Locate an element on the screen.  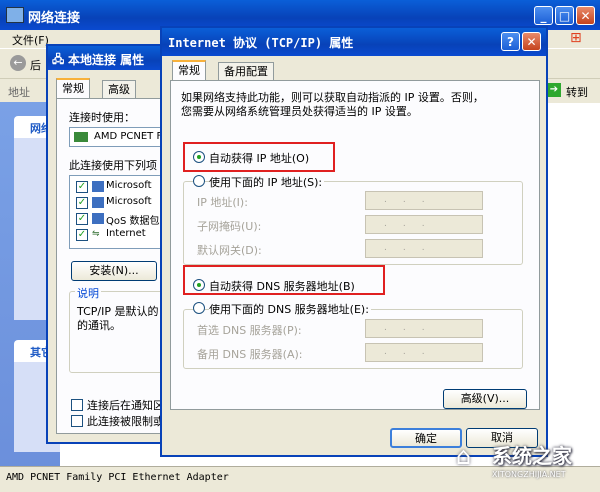
intro-line-2: 您需要从网络系统管理员处获得适当的 IP 设置。 is located at coordinates (299, 111).